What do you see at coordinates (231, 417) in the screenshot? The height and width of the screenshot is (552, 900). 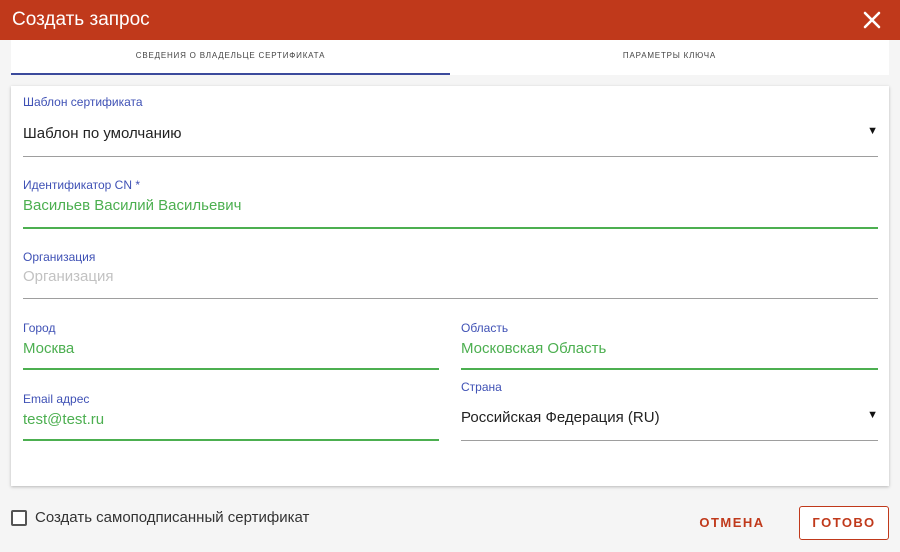 I see `email-field: Email адрес test@test.ru` at bounding box center [231, 417].